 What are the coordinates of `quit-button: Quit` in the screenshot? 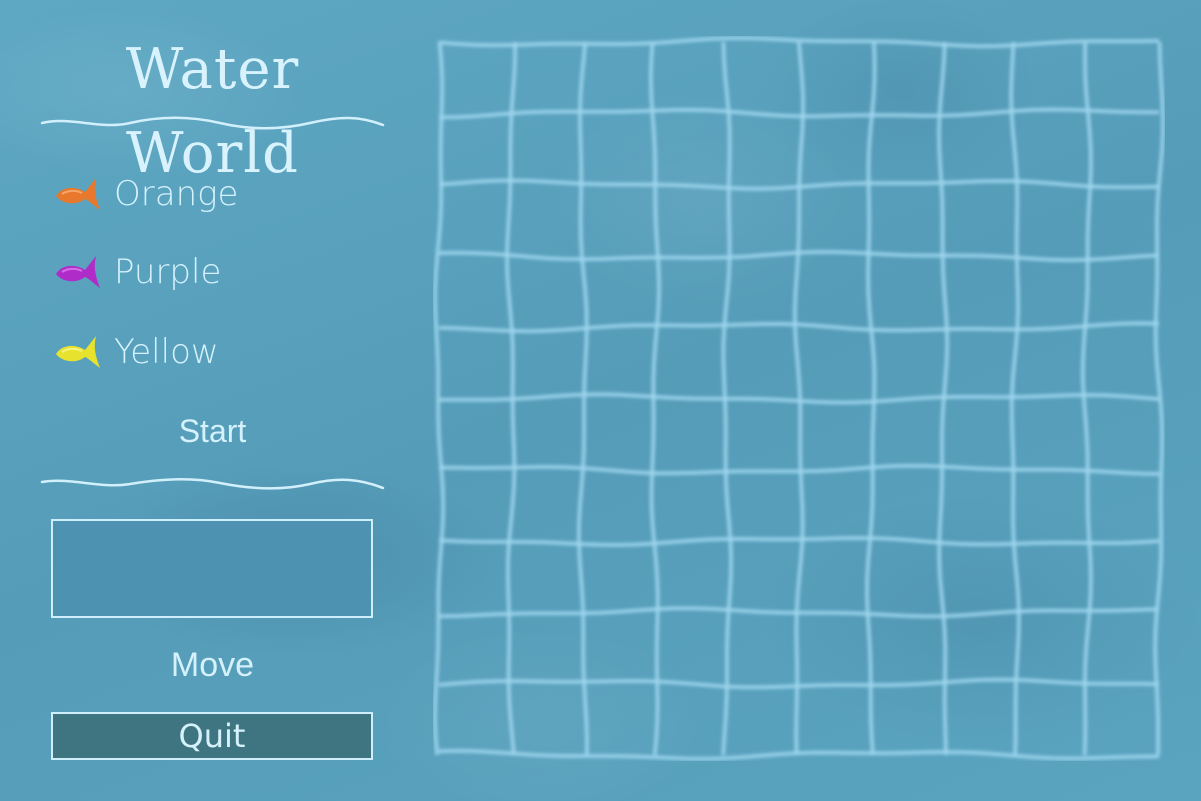 It's located at (212, 736).